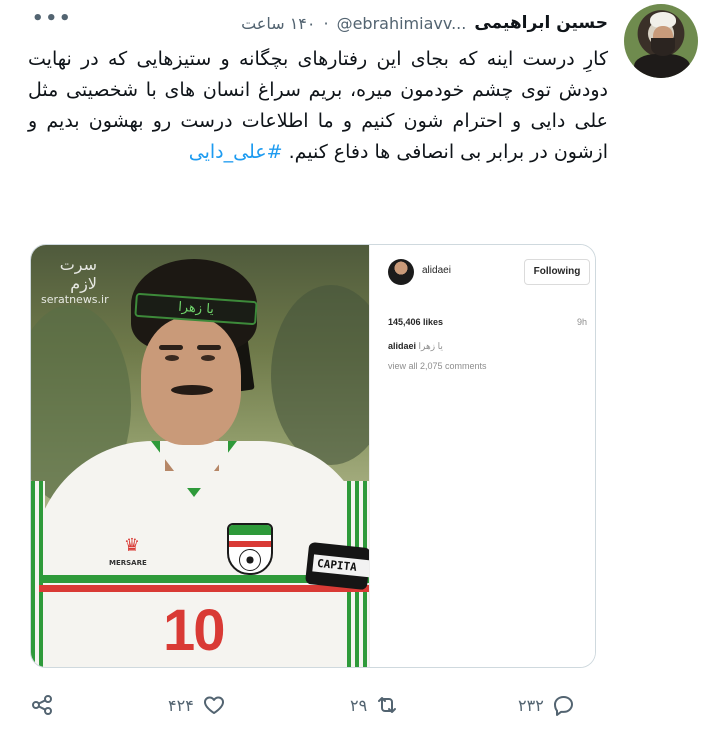 The height and width of the screenshot is (750, 720). I want to click on timestamp: ۱۴۰ ساعت, so click(278, 23).